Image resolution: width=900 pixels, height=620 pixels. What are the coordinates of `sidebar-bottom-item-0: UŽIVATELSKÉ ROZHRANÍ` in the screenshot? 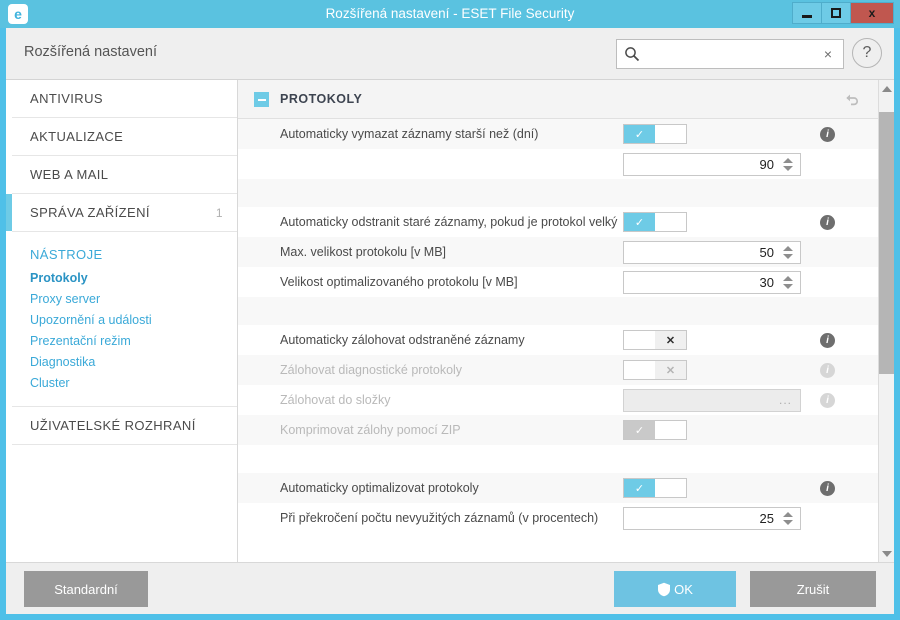 It's located at (124, 426).